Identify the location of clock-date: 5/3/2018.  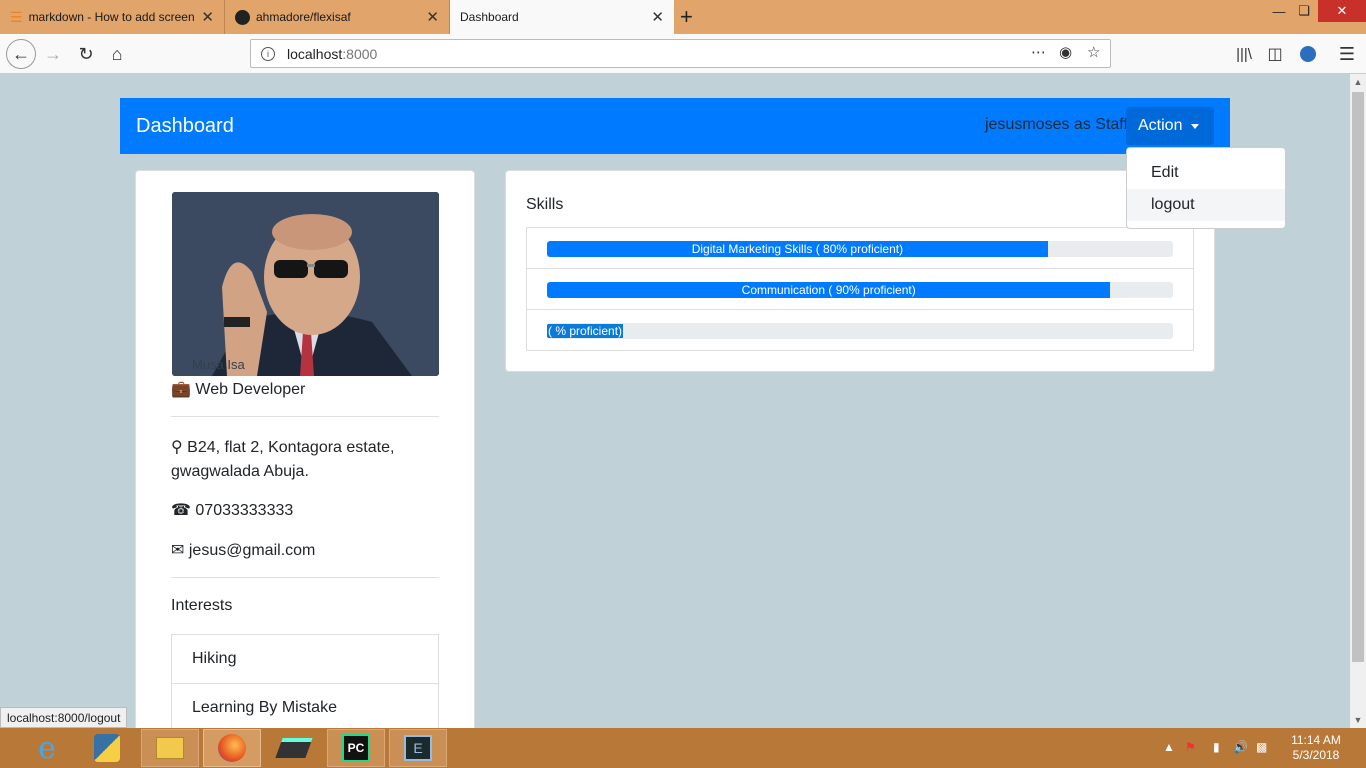
(1316, 755).